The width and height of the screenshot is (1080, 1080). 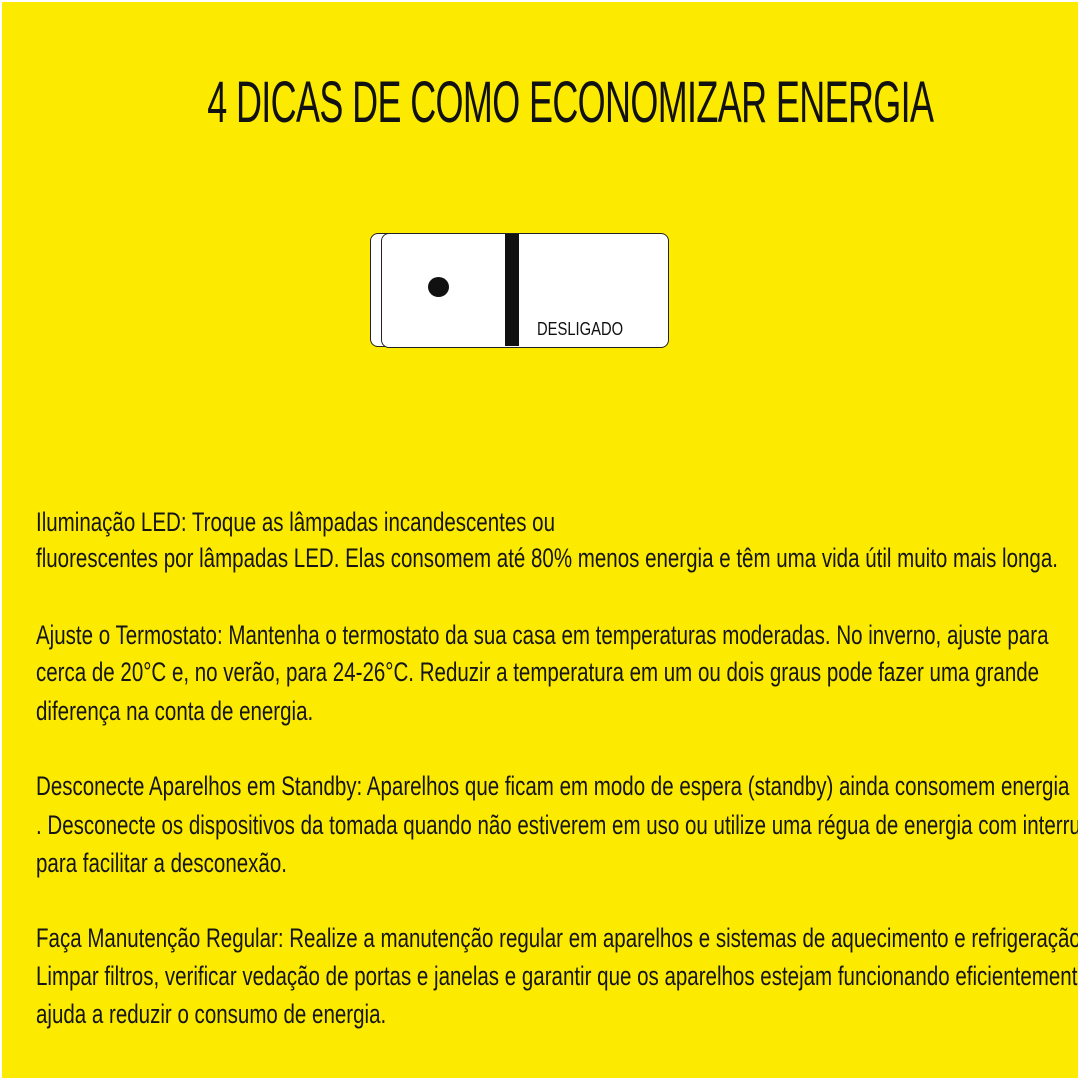 I want to click on tip-text-line: diferença na conta de energia., so click(x=175, y=711).